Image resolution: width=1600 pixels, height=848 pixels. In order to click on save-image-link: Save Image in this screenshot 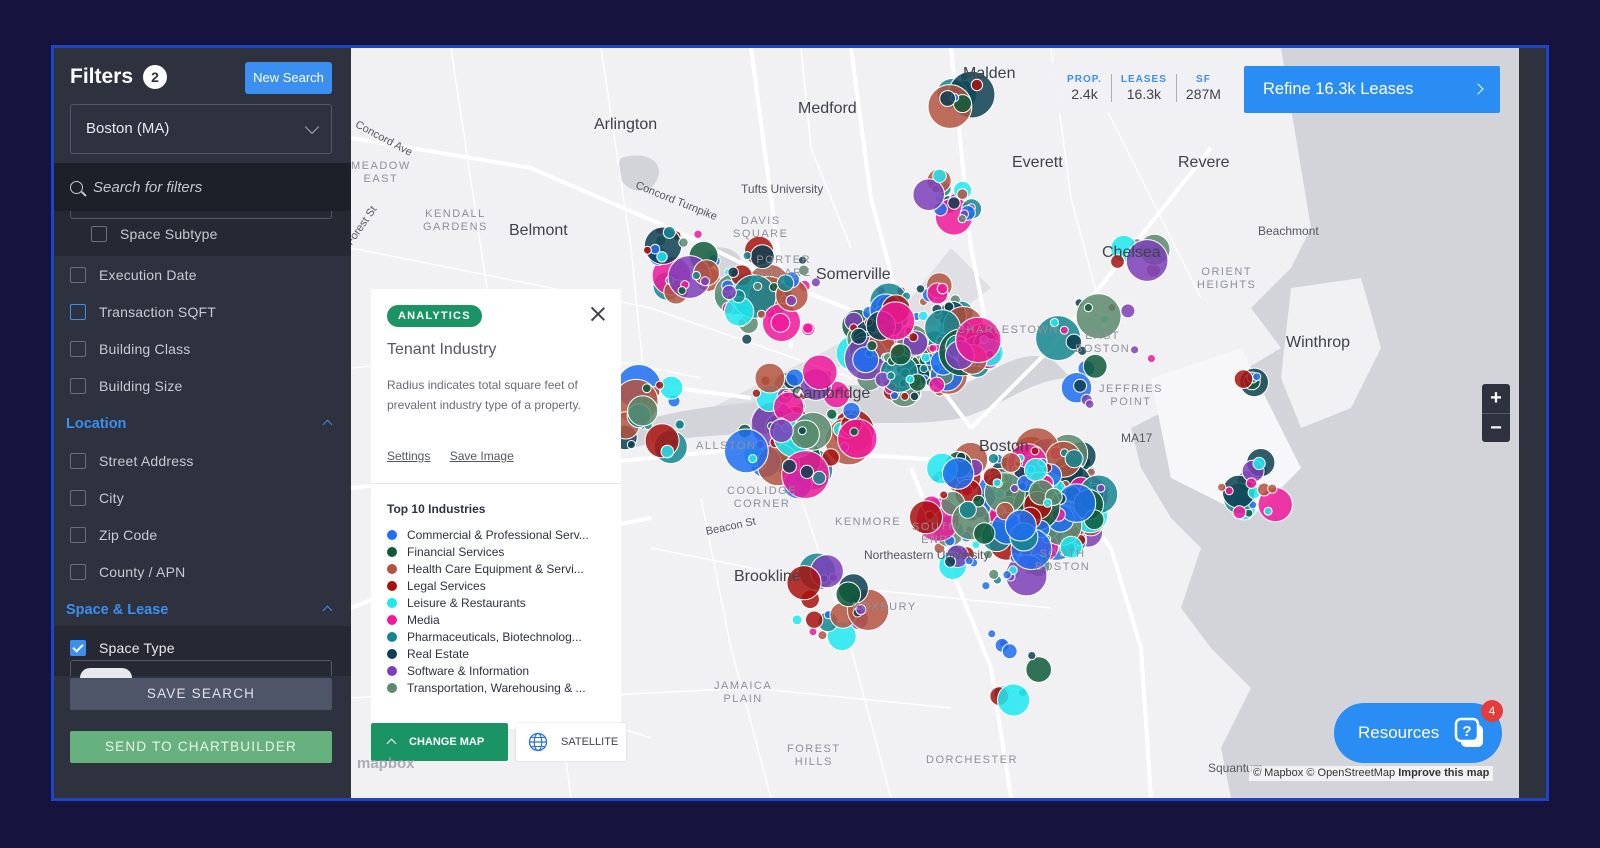, I will do `click(482, 456)`.